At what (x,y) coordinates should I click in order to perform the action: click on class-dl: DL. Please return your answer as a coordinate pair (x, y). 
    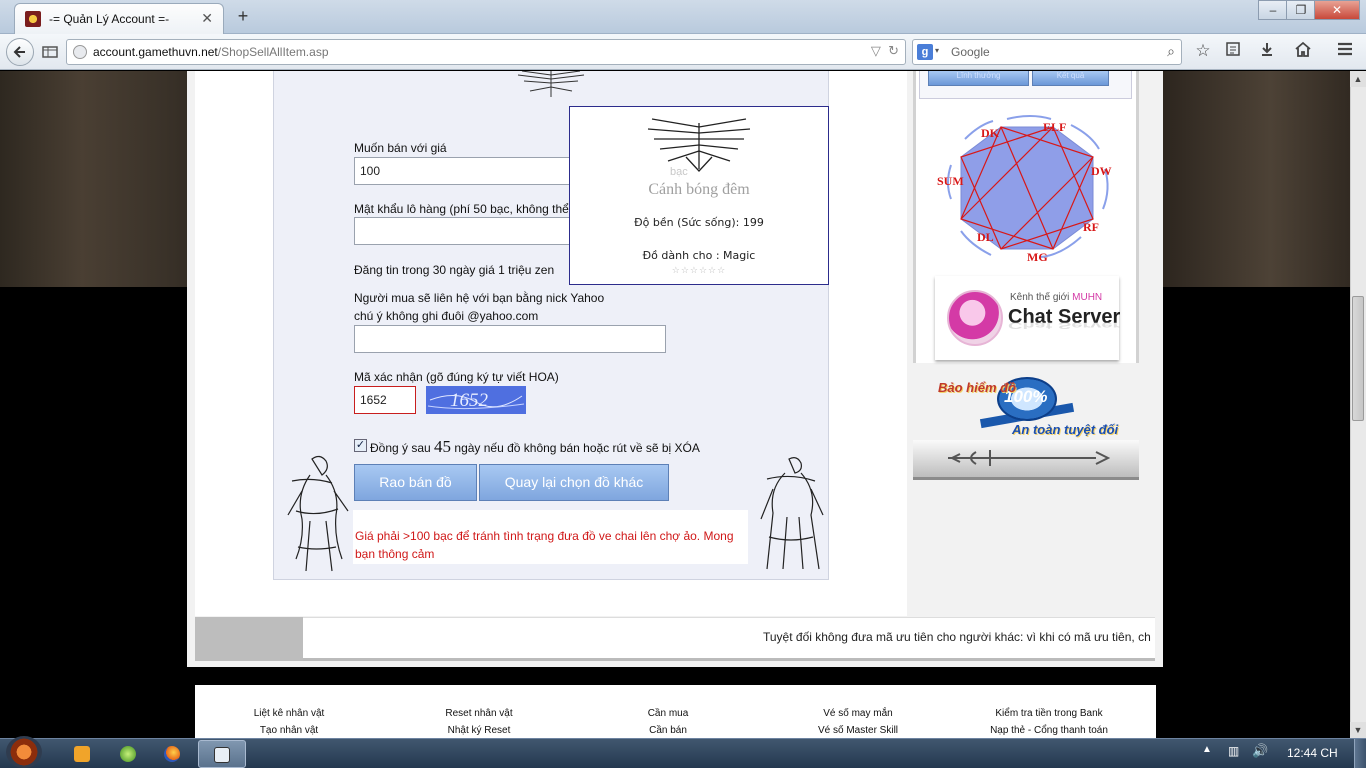
    Looking at the image, I should click on (985, 237).